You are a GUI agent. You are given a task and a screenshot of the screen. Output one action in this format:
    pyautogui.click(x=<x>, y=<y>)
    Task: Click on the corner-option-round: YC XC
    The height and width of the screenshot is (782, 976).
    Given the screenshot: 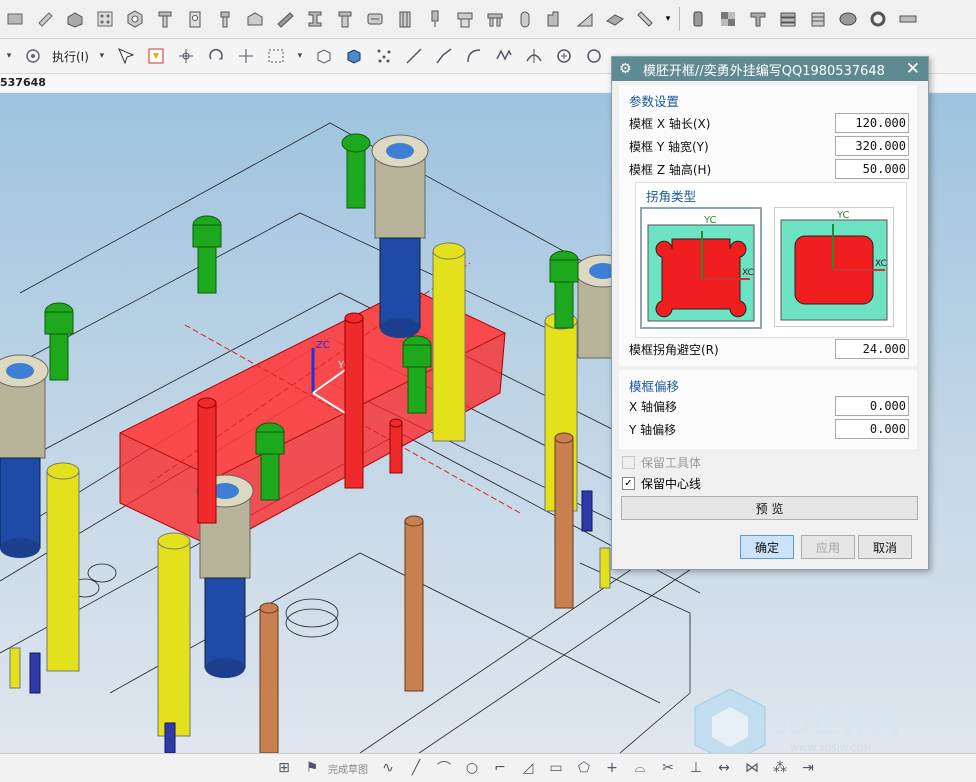 What is the action you would take?
    pyautogui.click(x=834, y=267)
    